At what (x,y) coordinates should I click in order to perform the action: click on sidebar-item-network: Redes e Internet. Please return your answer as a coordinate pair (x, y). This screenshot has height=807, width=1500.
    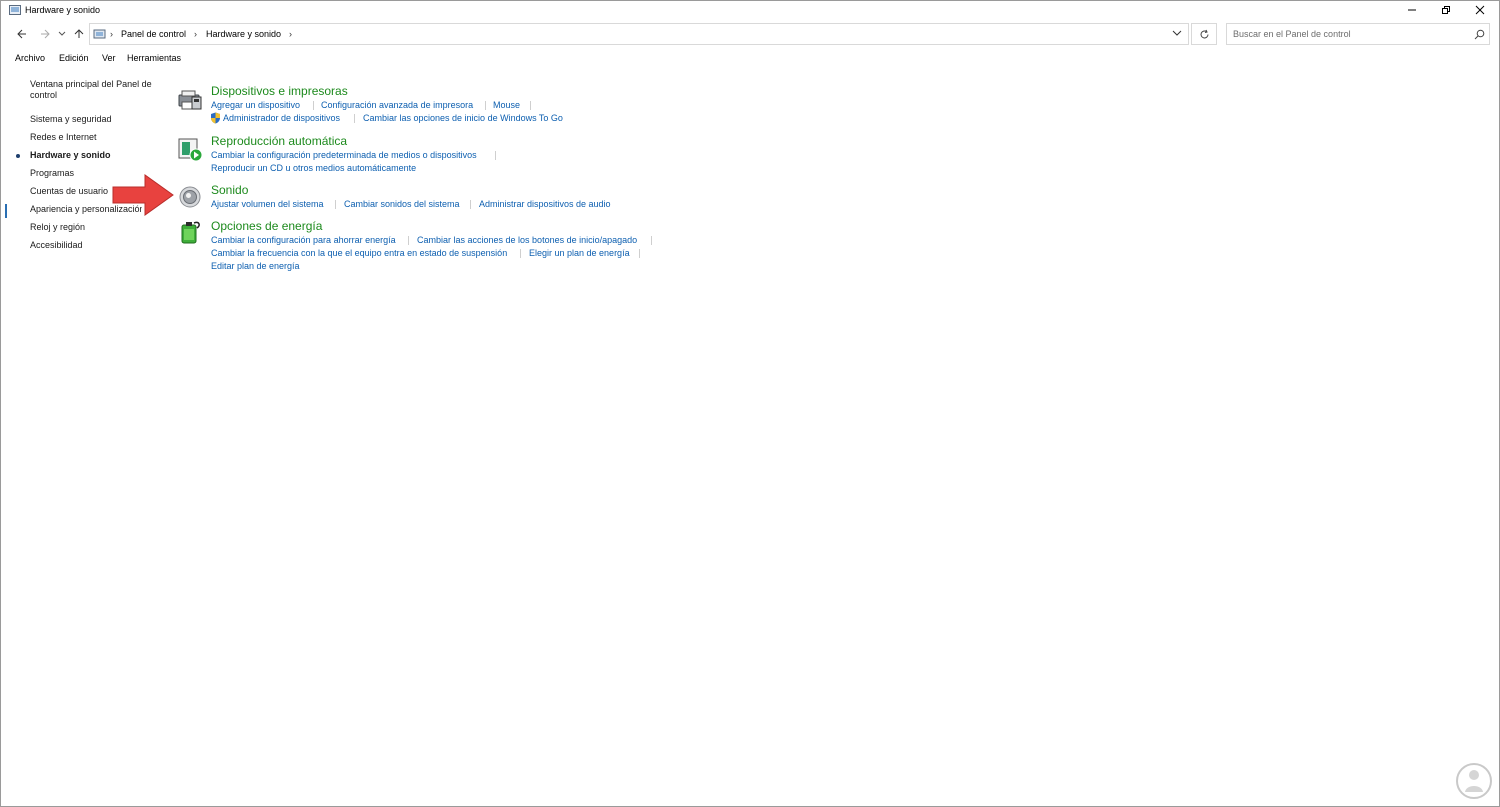
    Looking at the image, I should click on (95, 137).